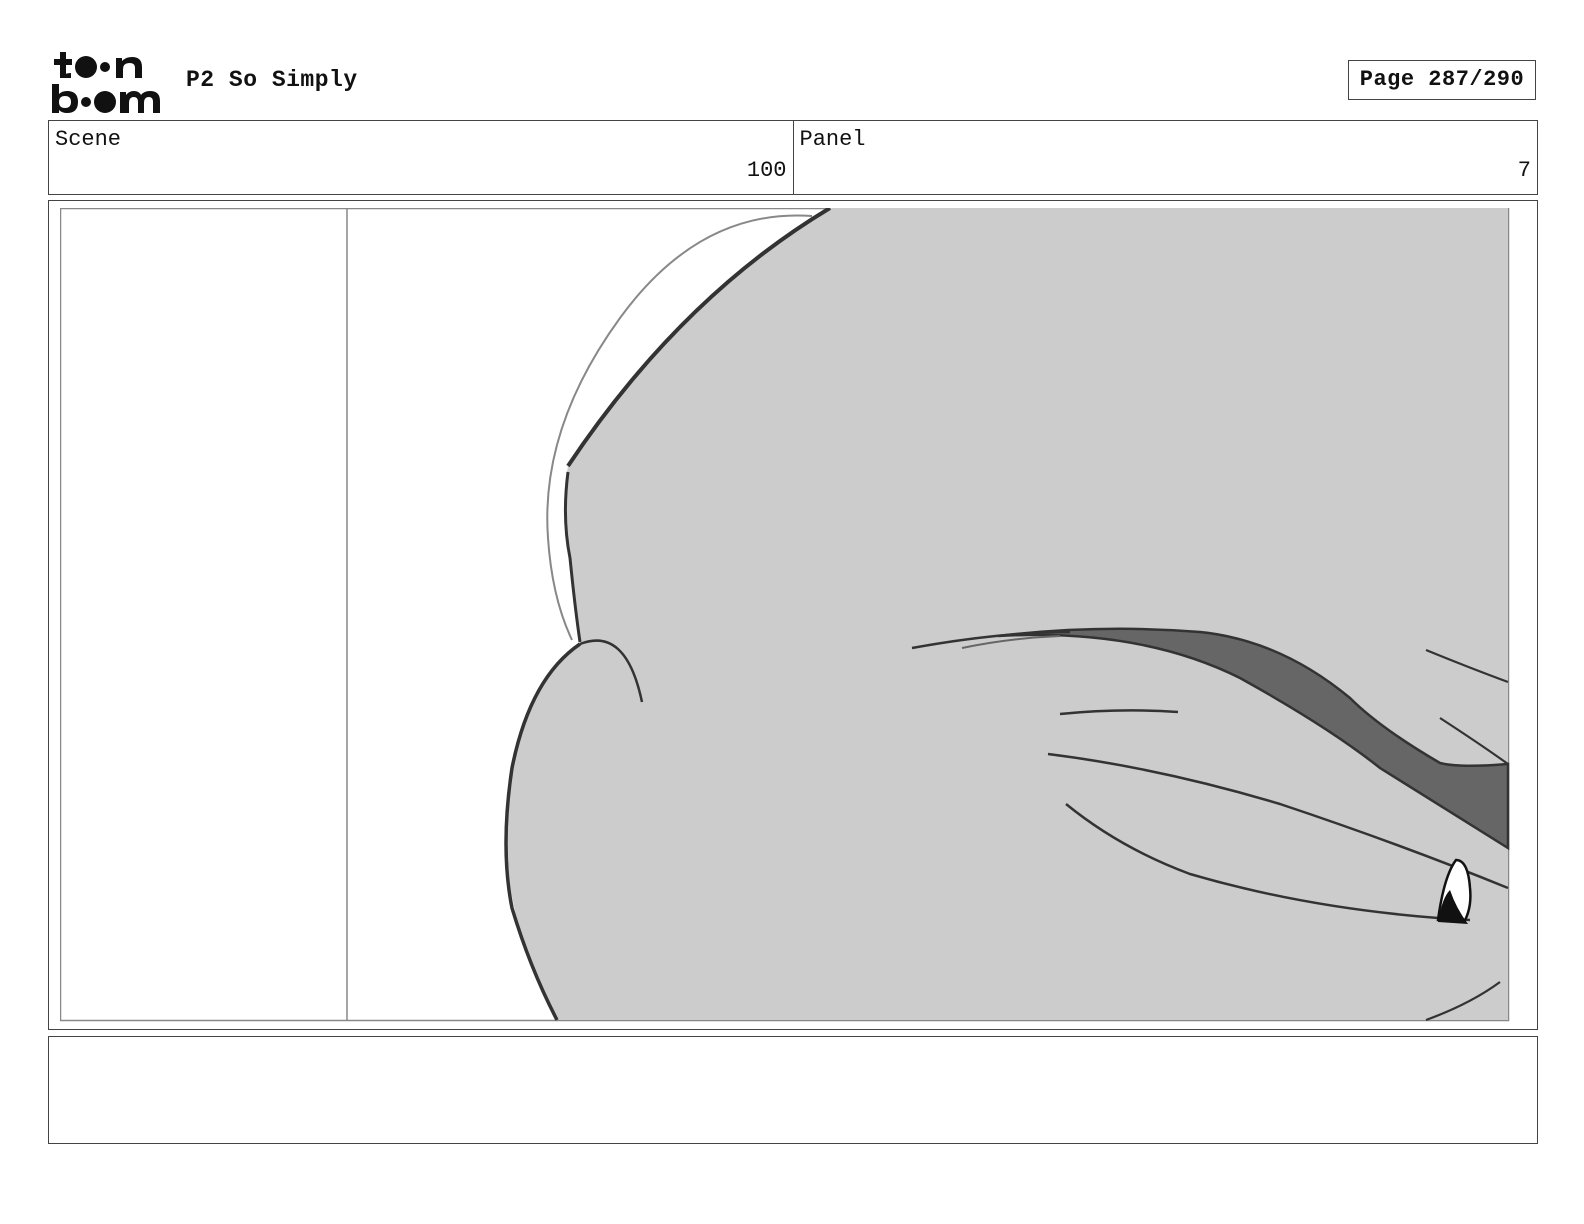 The width and height of the screenshot is (1584, 1224). Describe the element at coordinates (272, 80) in the screenshot. I see `project-title: P2 So Simply` at that location.